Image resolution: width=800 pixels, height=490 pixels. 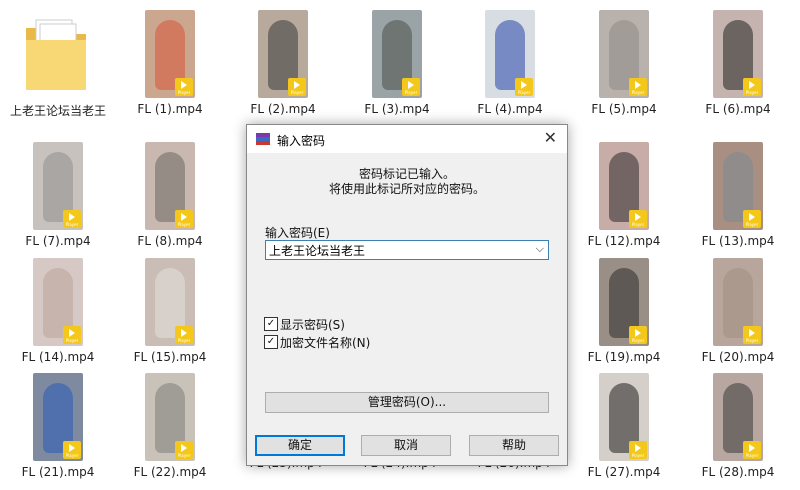 I want to click on video-file-item: Player FL (6).mp4, so click(x=738, y=63).